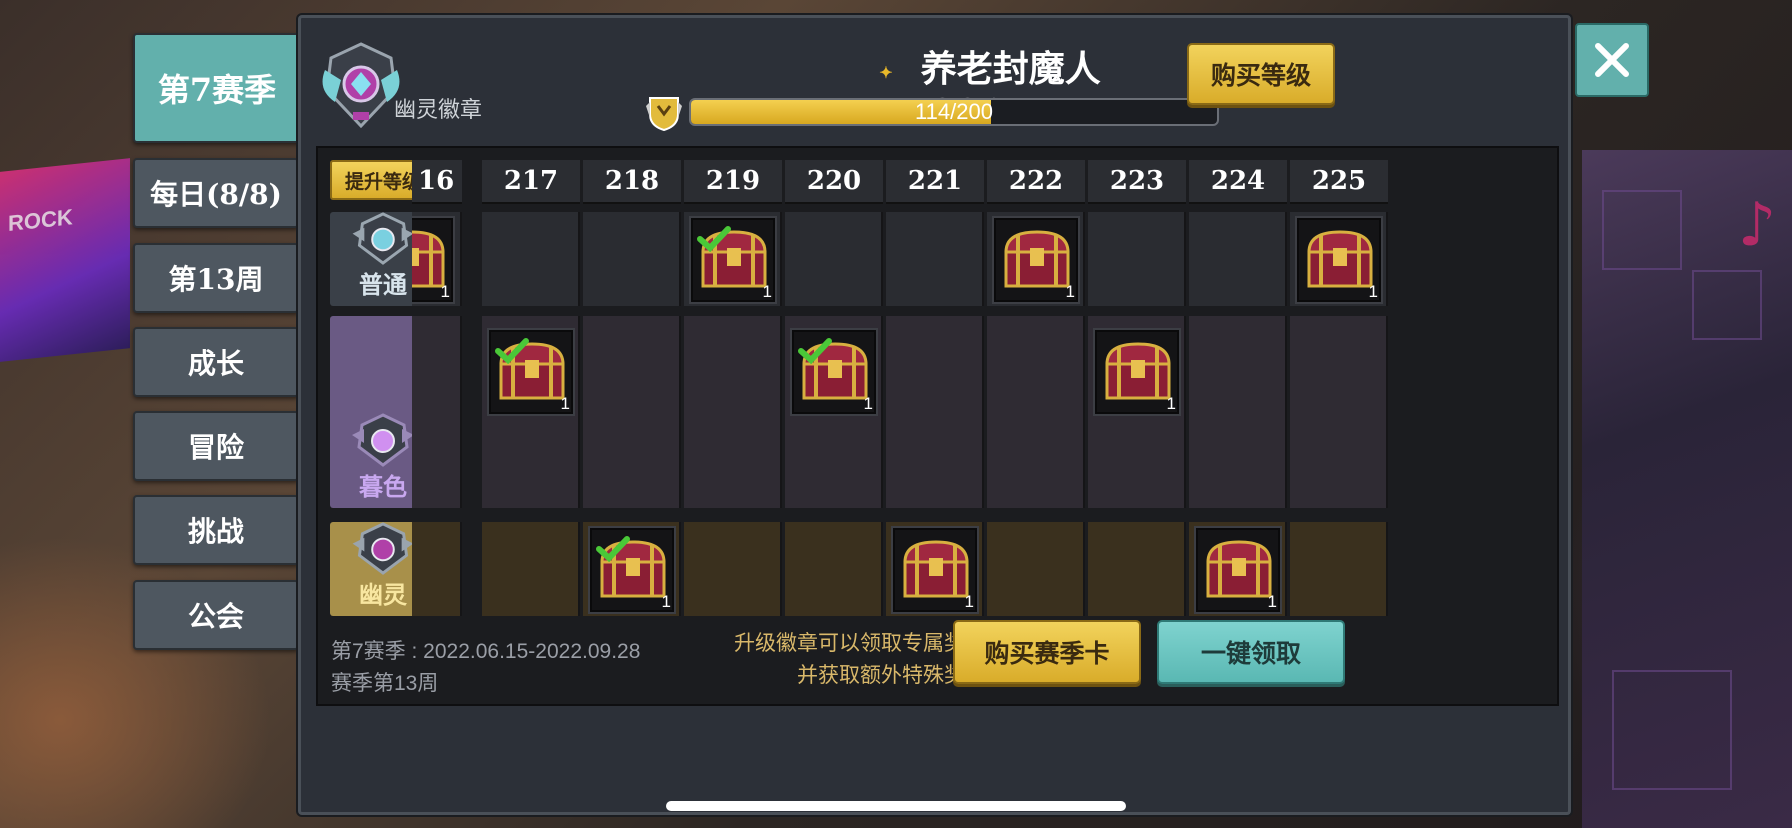  Describe the element at coordinates (1339, 182) in the screenshot. I see `level-header: 225` at that location.